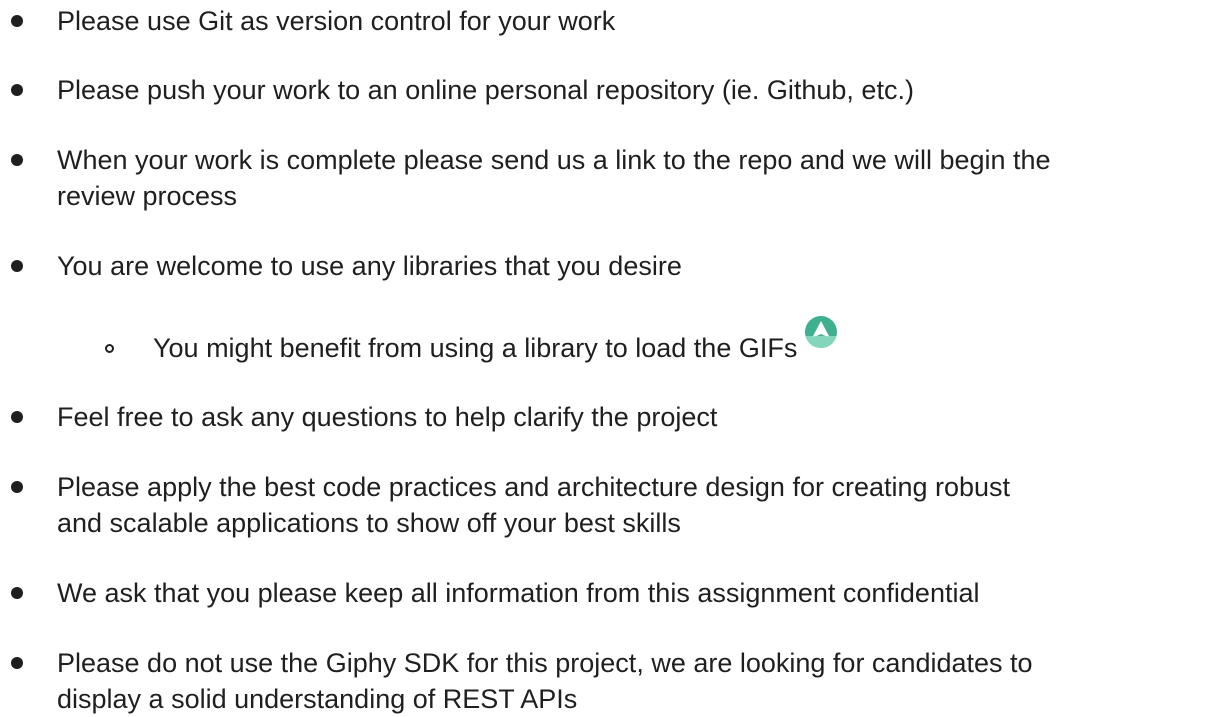 This screenshot has height=717, width=1217. What do you see at coordinates (109, 348) in the screenshot?
I see `sub-bullet` at bounding box center [109, 348].